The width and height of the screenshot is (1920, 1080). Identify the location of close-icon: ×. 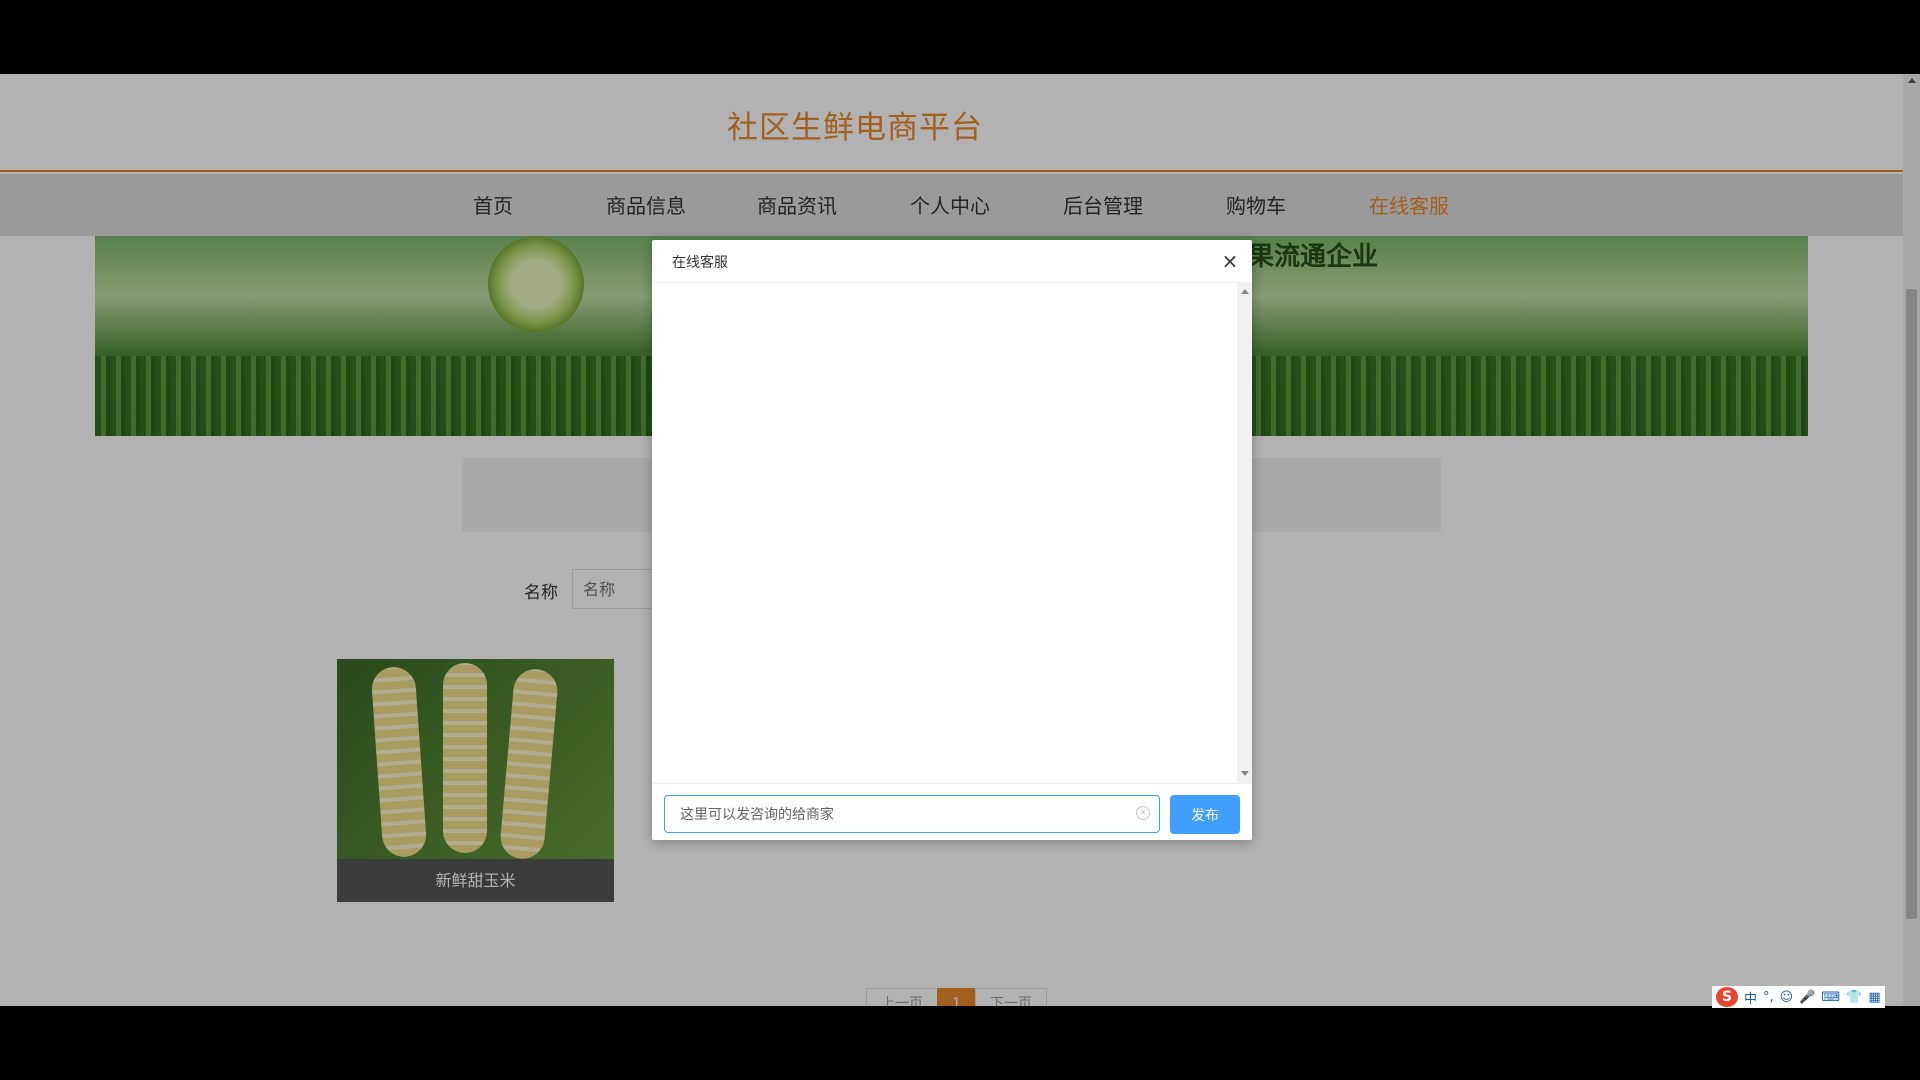
(1230, 261).